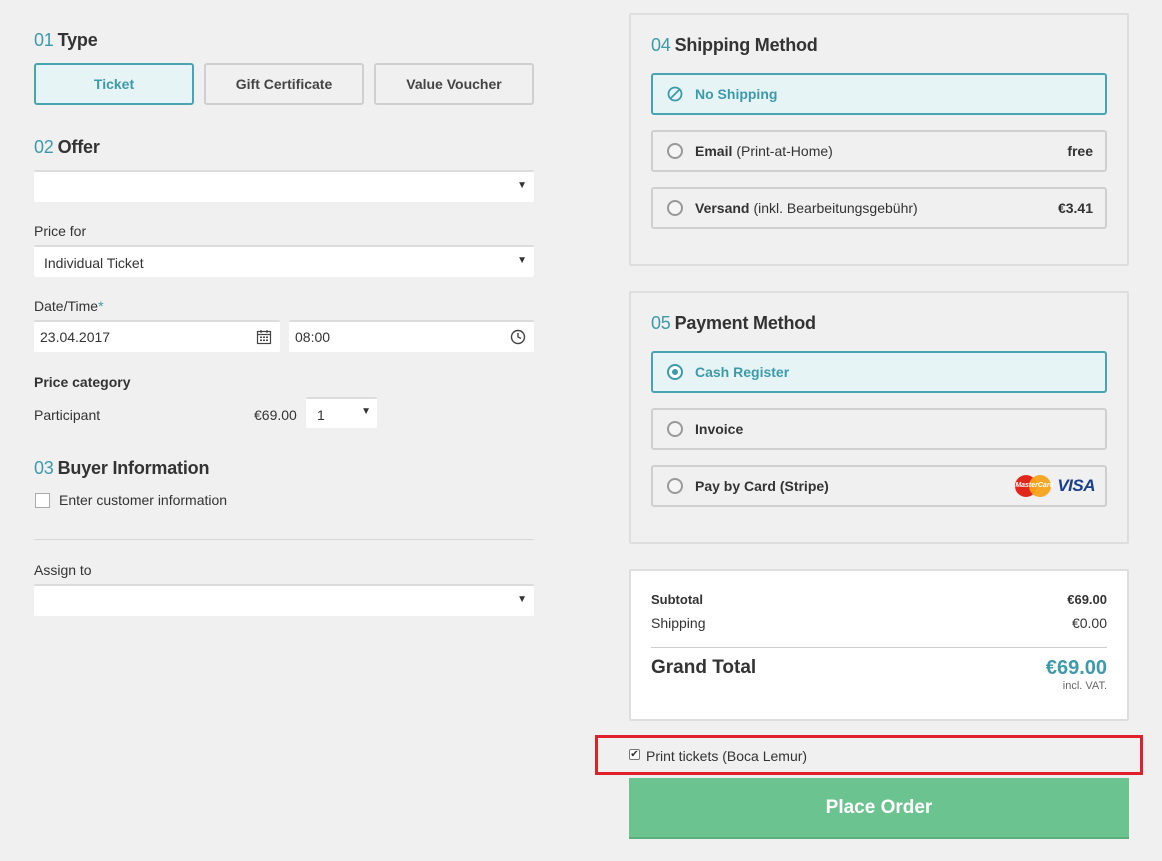 Image resolution: width=1162 pixels, height=861 pixels. Describe the element at coordinates (284, 261) in the screenshot. I see `price-for-select: Individual Ticket ▼` at that location.